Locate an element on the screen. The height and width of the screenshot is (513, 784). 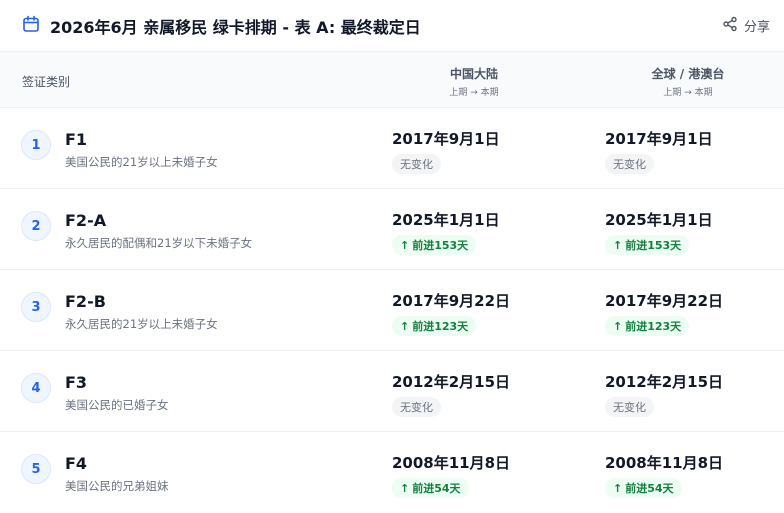
title-group: 2026年6月 亲属移民 绿卡排期 - 表 A: 最终裁定日 is located at coordinates (221, 26).